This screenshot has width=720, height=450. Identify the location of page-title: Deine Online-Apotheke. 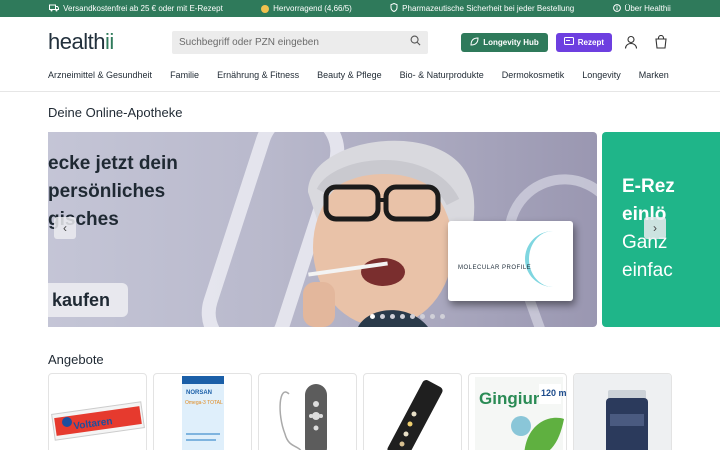
(115, 112).